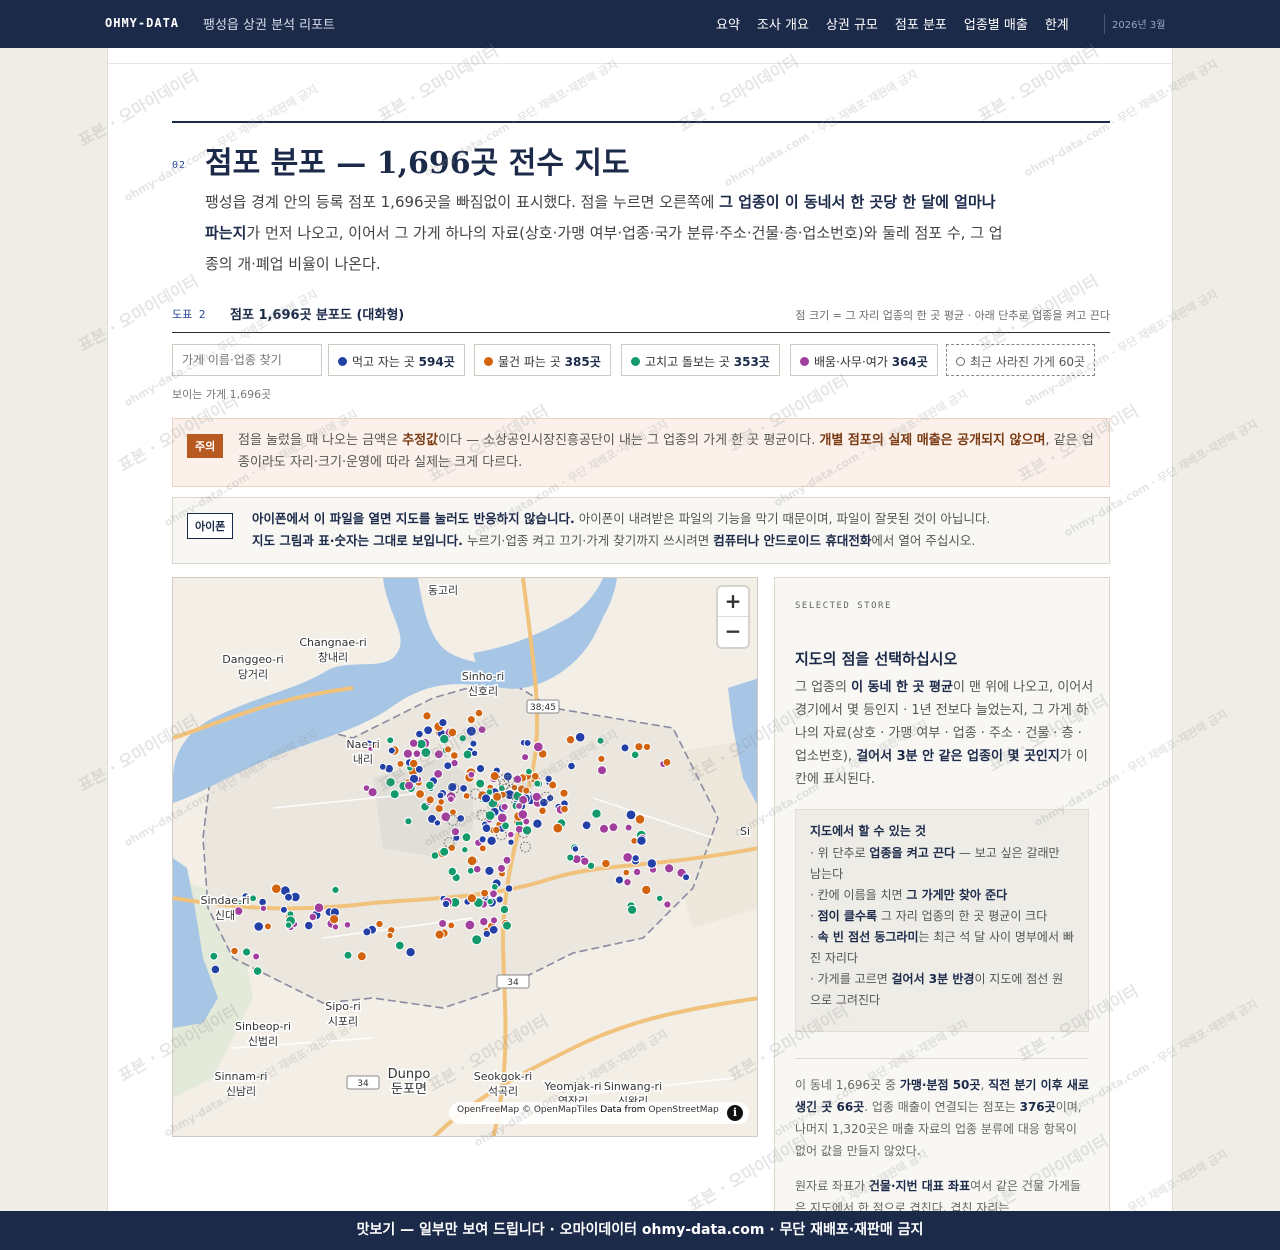 This screenshot has width=1280, height=1250. Describe the element at coordinates (700, 360) in the screenshot. I see `chip-repair-care: 고치고 돌보는 곳 353곳` at that location.